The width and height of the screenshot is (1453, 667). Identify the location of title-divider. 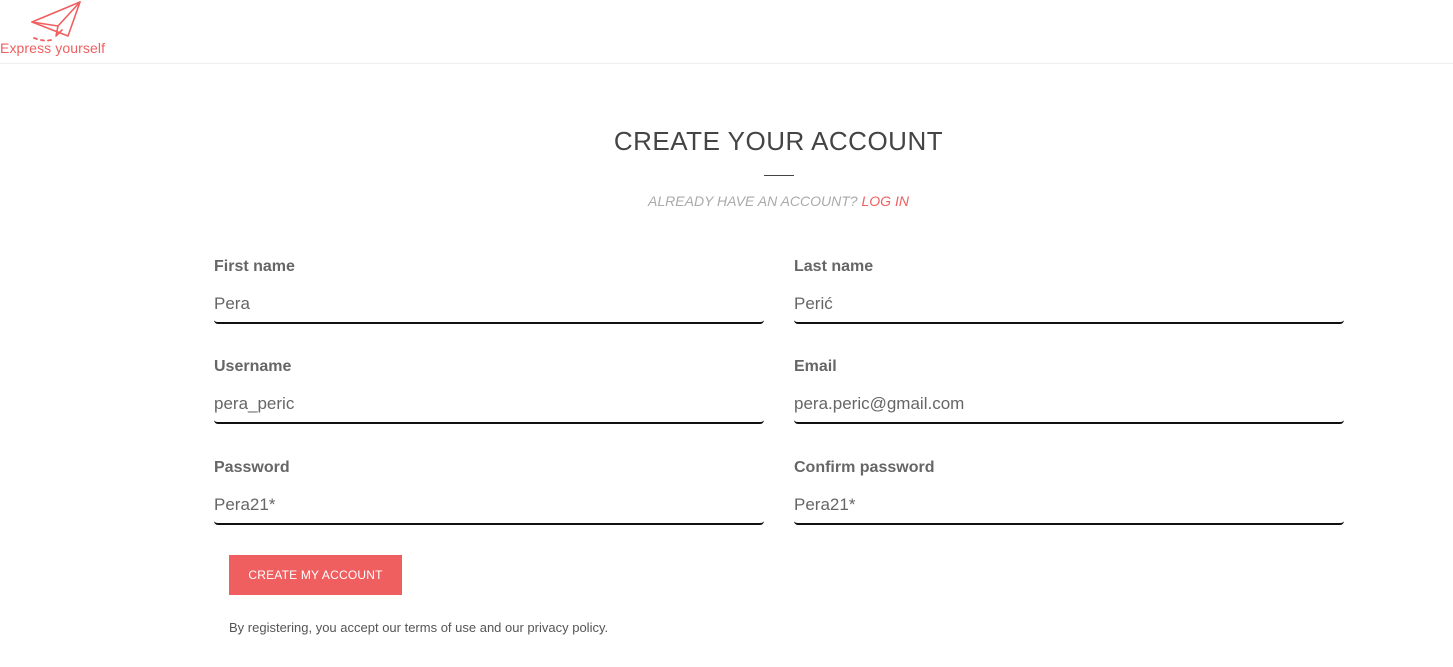
(779, 175).